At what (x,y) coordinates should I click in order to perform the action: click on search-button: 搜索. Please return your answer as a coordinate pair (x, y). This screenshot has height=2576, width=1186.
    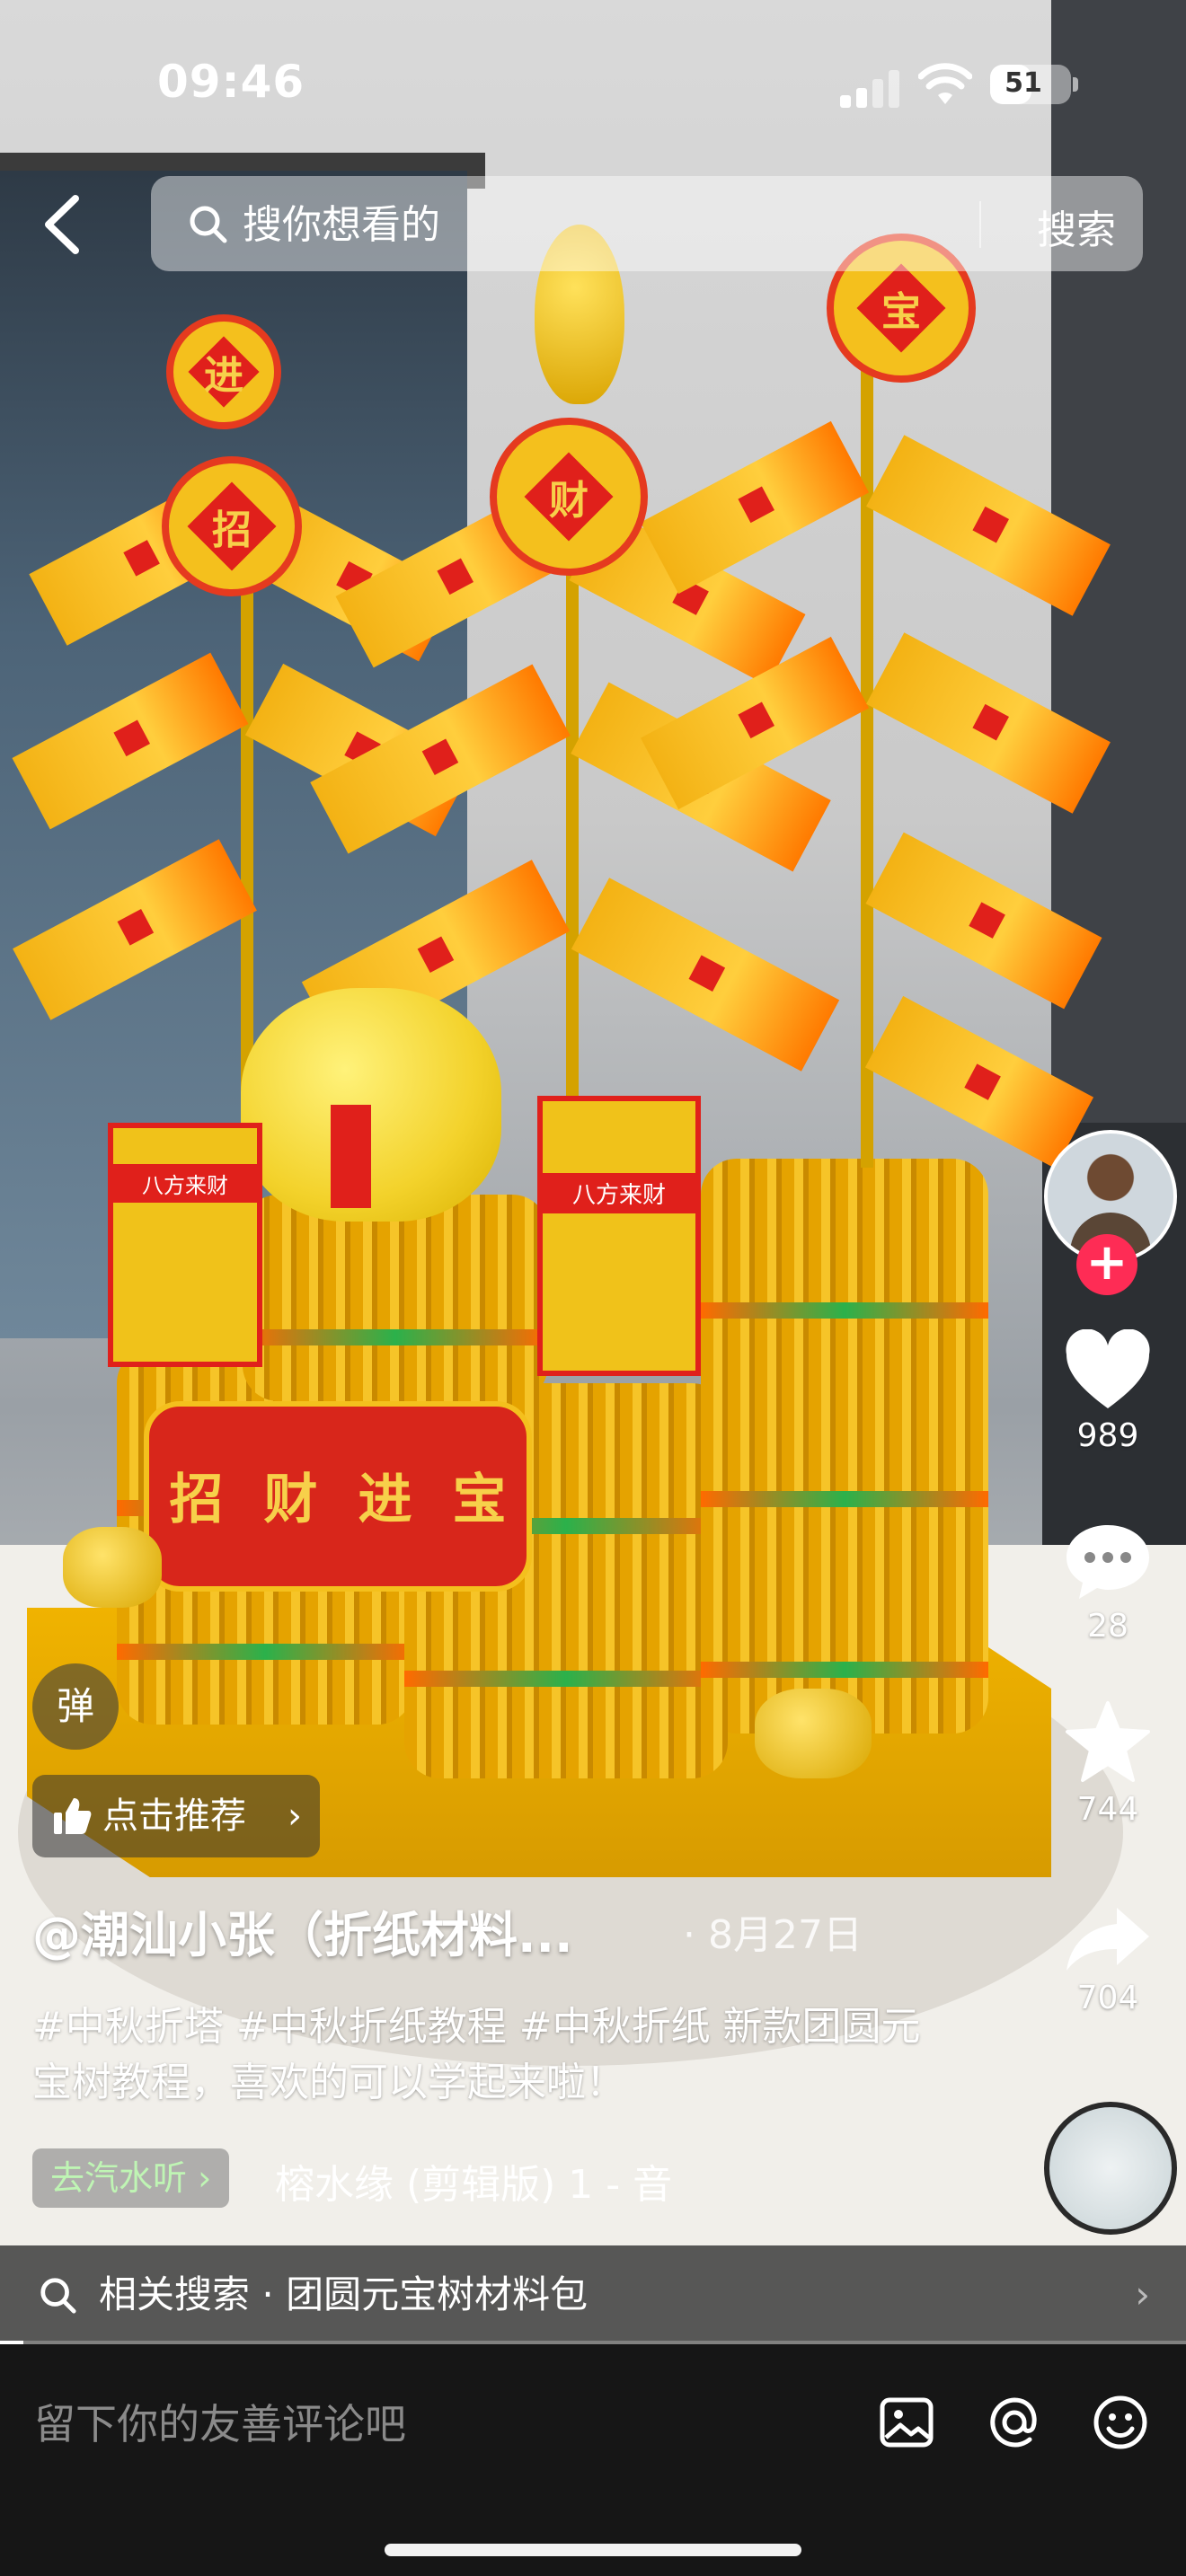
    Looking at the image, I should click on (1076, 226).